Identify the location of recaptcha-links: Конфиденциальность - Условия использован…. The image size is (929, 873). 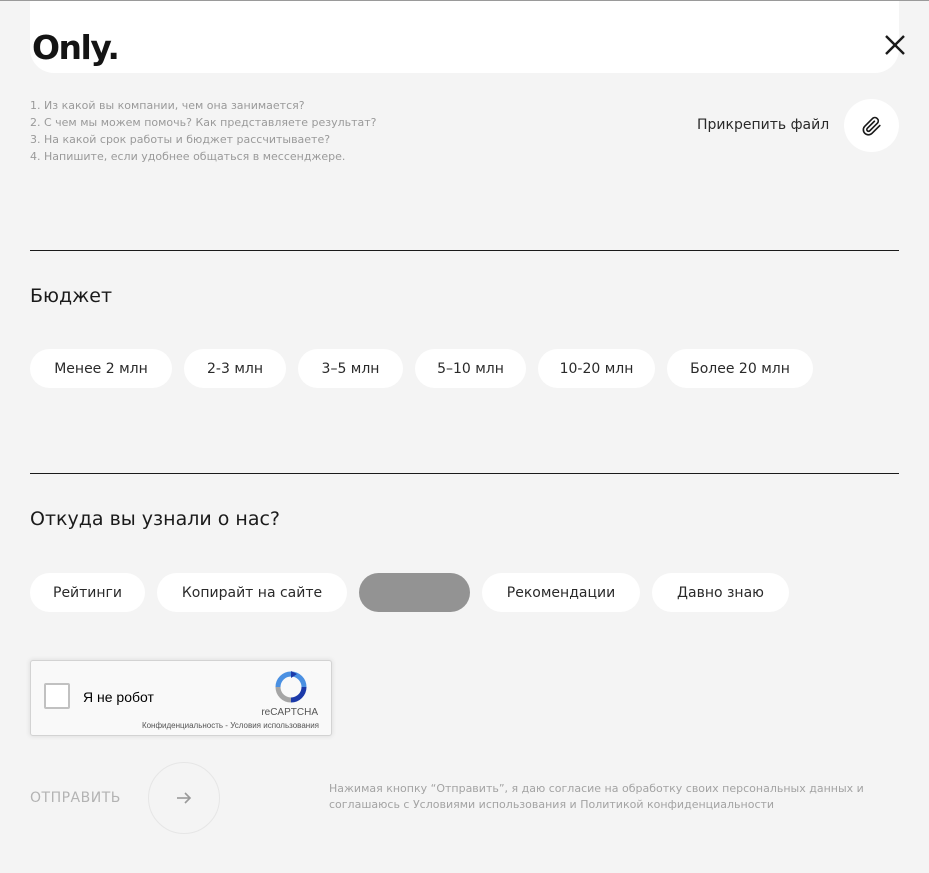
(230, 725).